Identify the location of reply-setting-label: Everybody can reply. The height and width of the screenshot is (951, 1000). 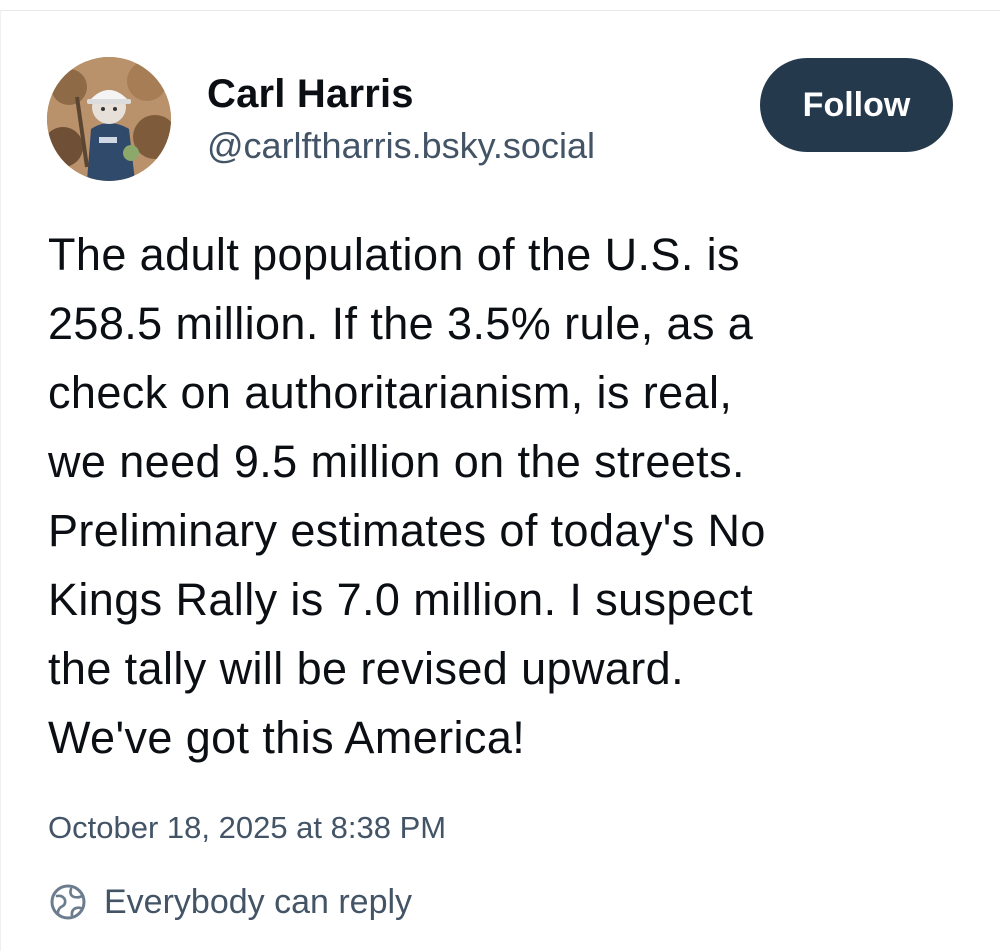
(258, 902).